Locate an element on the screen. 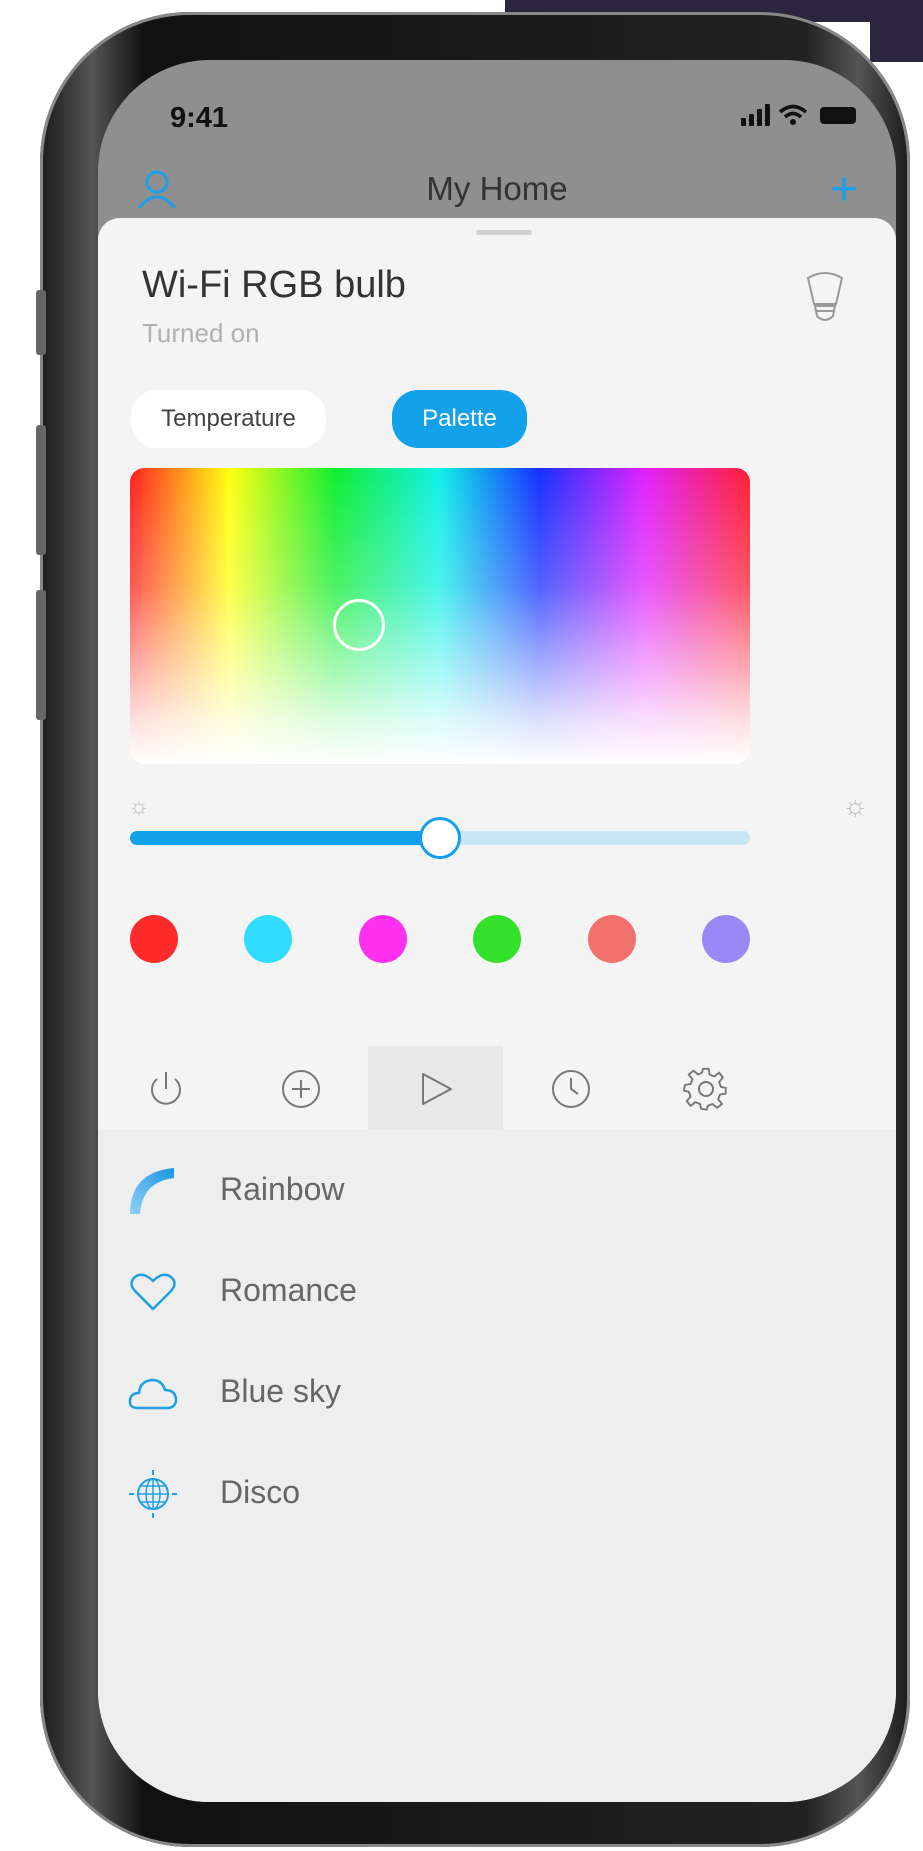  cloud-icon is located at coordinates (153, 1394).